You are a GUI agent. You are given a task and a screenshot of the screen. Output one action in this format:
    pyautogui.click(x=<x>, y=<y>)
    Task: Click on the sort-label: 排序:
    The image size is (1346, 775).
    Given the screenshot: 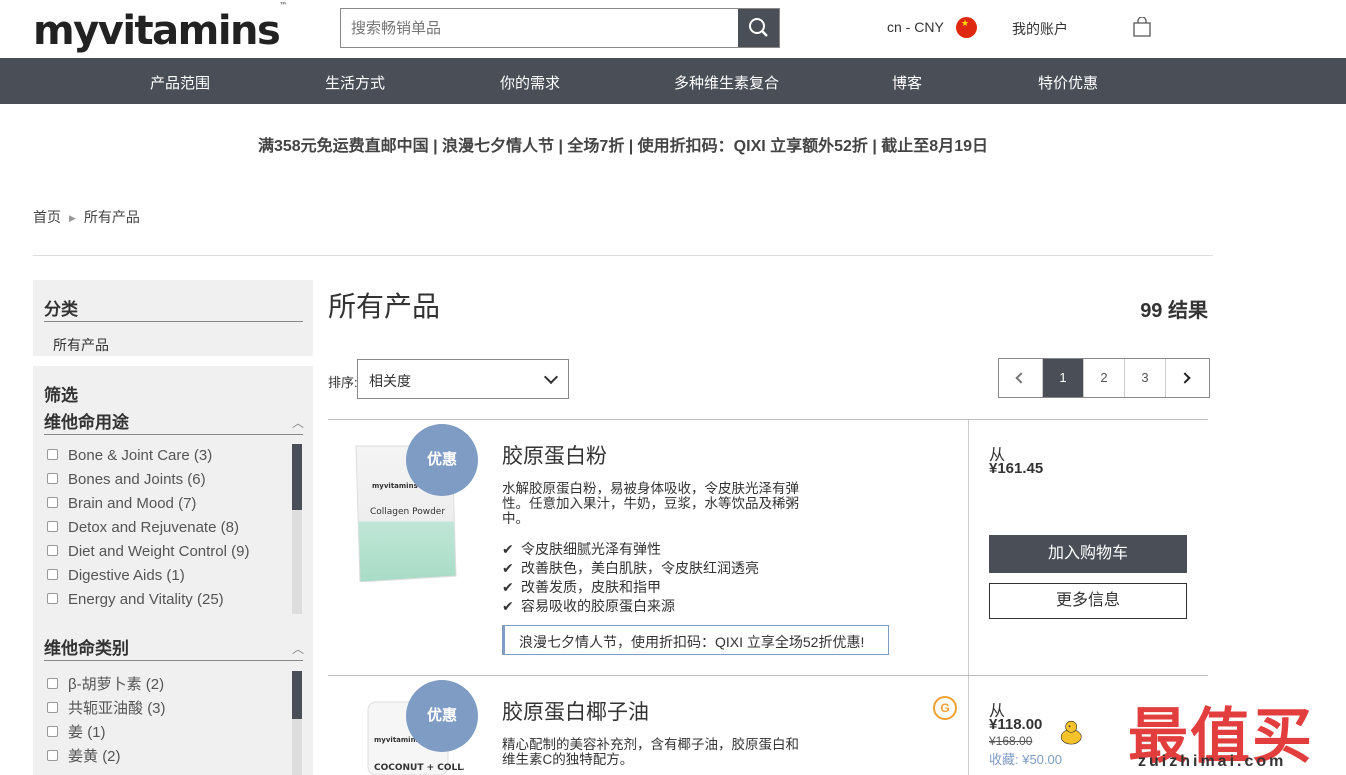 What is the action you would take?
    pyautogui.click(x=343, y=382)
    